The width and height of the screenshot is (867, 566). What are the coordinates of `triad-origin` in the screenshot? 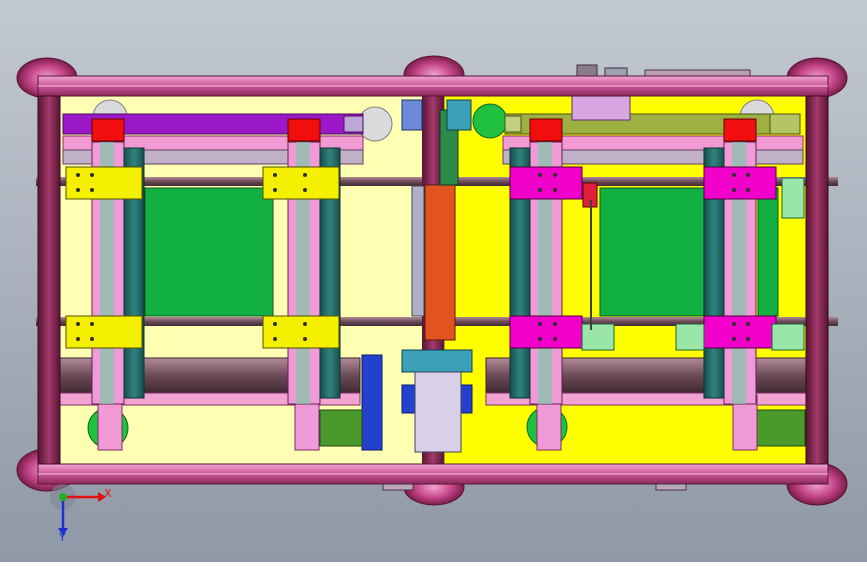 It's located at (63, 497).